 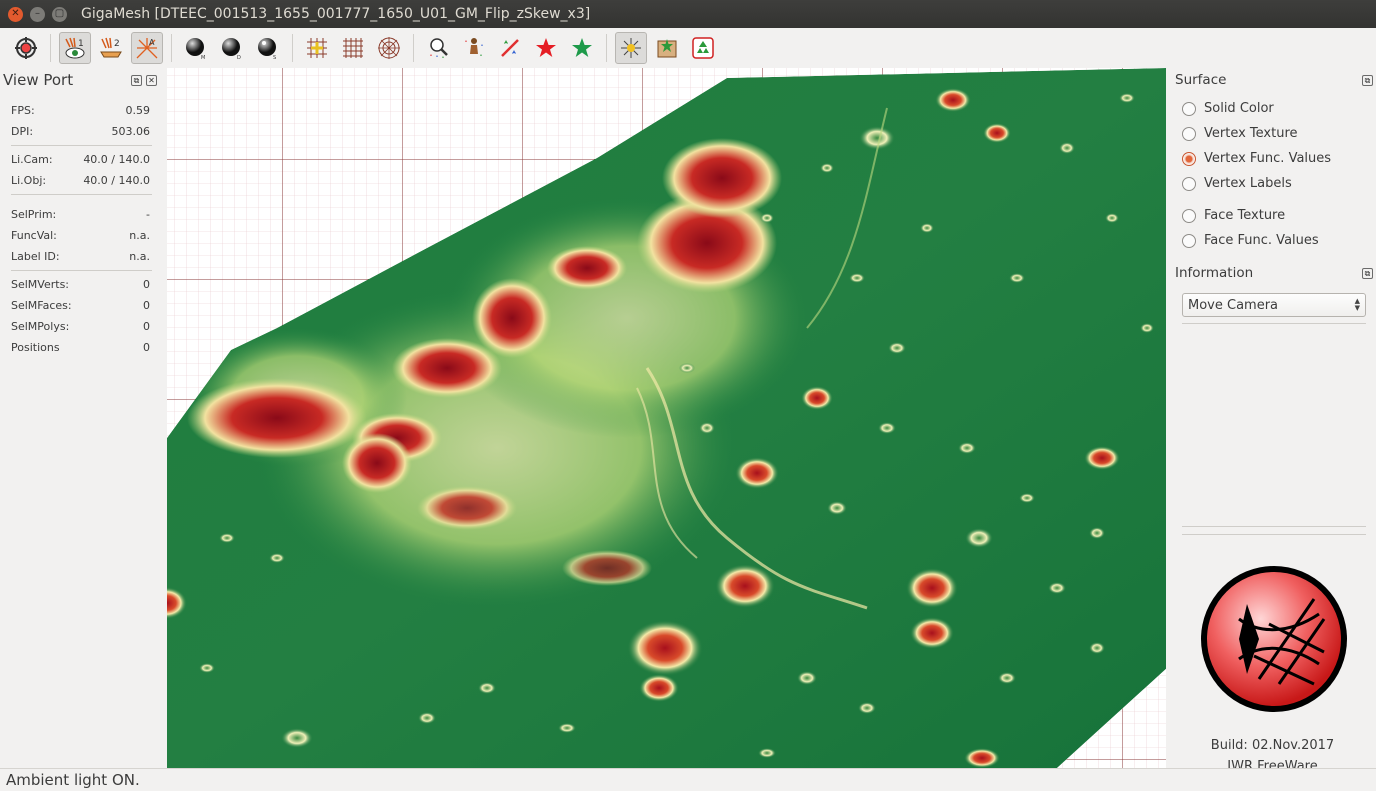 What do you see at coordinates (1251, 133) in the screenshot?
I see `radio-label: Vertex Texture` at bounding box center [1251, 133].